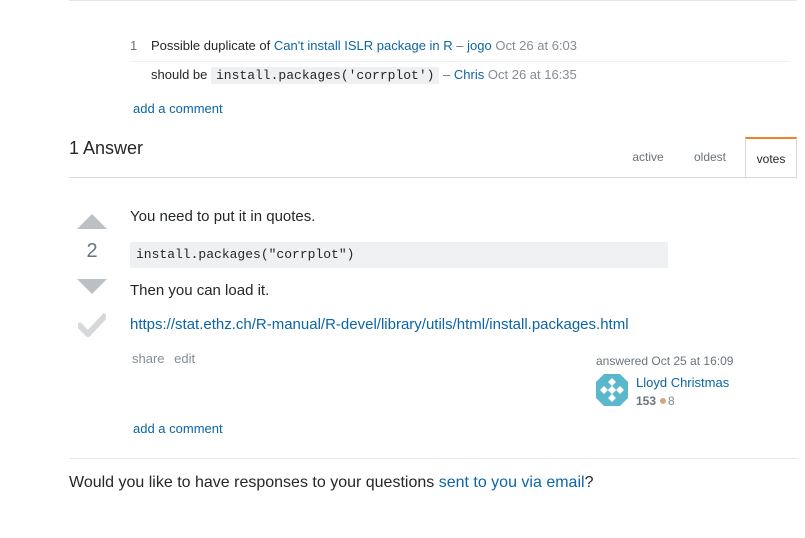 This screenshot has width=805, height=538. What do you see at coordinates (223, 216) in the screenshot?
I see `answer-paragraph-1: You need to put it in quotes.` at bounding box center [223, 216].